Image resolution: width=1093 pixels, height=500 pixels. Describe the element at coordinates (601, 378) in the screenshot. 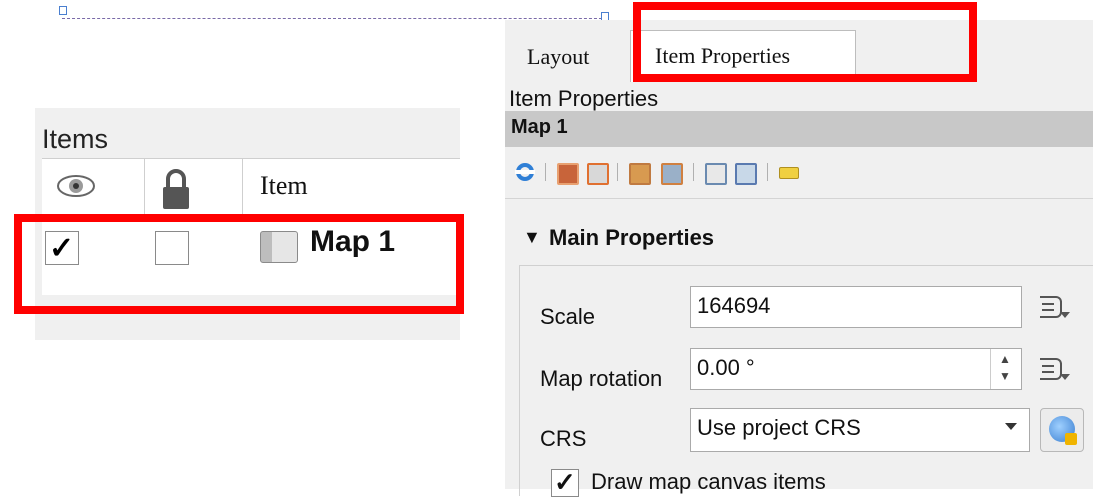

I see `map-rotation-label: Map rotation` at that location.